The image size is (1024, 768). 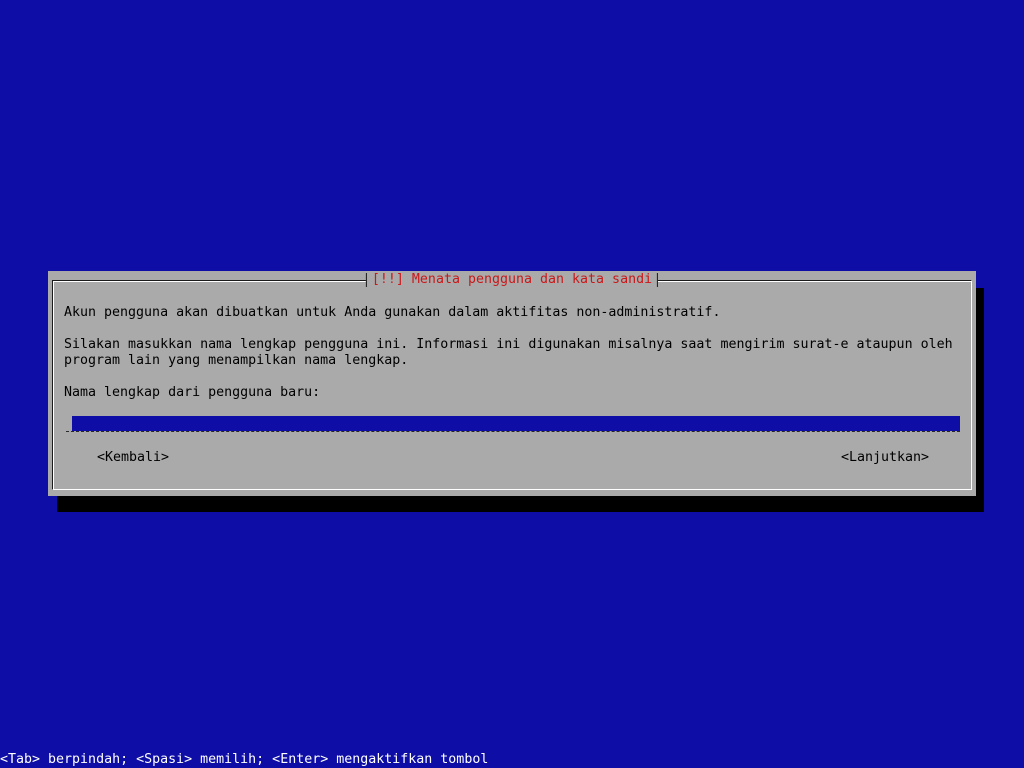 I want to click on full-name-input, so click(x=516, y=423).